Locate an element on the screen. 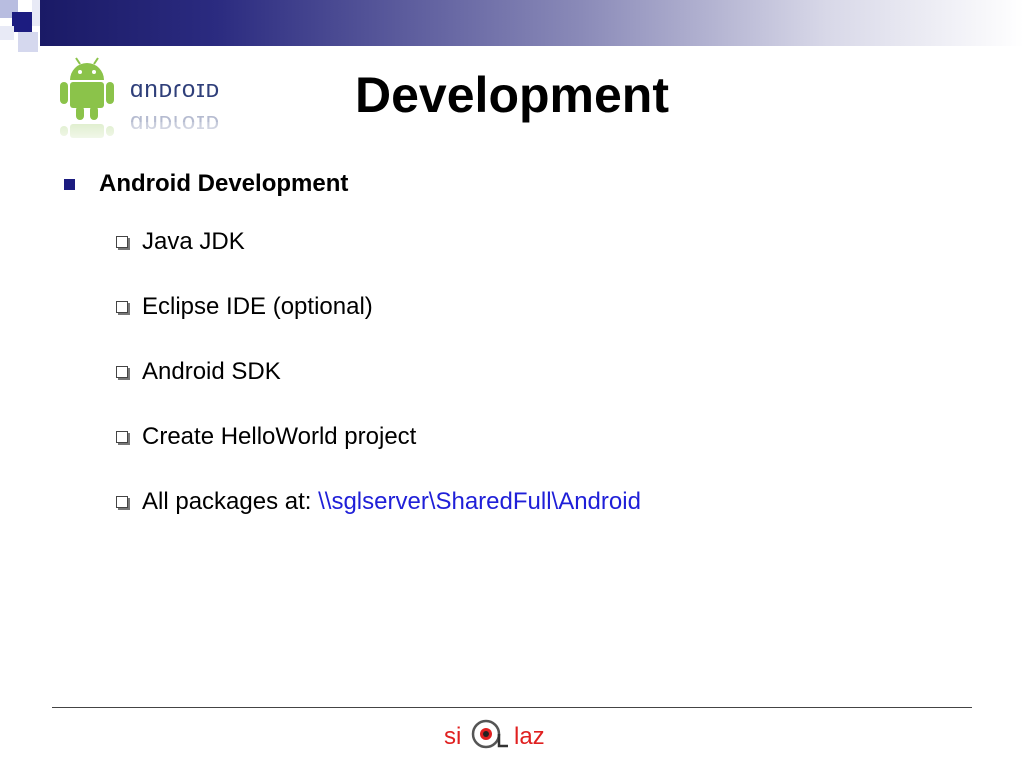  sub-bullet-android-sdk: Android SDK is located at coordinates (198, 372).